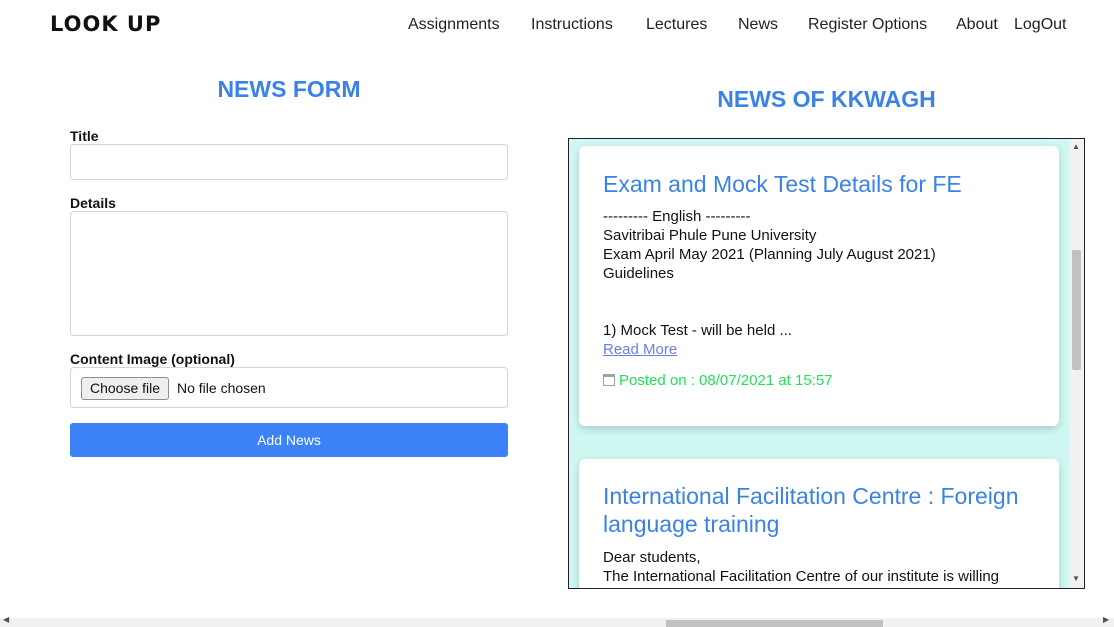  I want to click on nav-assignments: Assignments, so click(454, 25).